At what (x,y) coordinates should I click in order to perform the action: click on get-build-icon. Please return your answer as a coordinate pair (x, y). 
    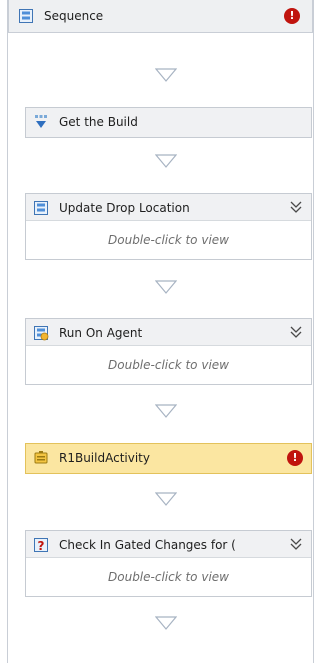
    Looking at the image, I should click on (41, 121).